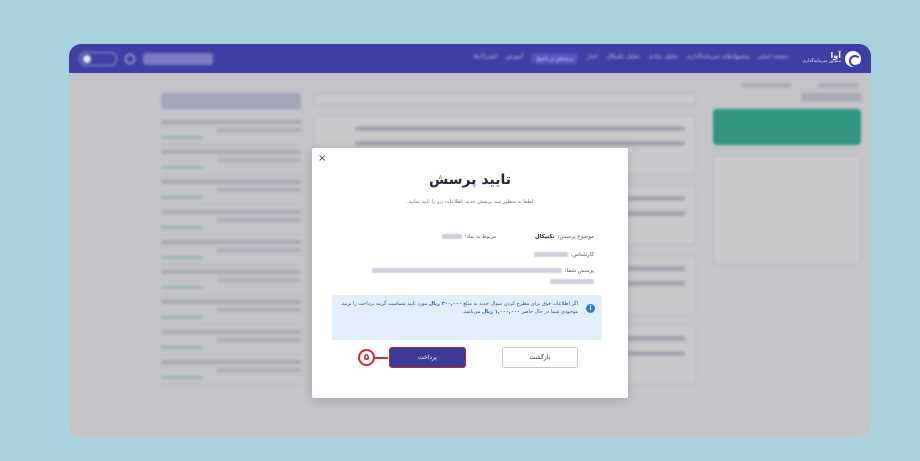 The image size is (920, 461). Describe the element at coordinates (381, 358) in the screenshot. I see `step-annotation-line` at that location.